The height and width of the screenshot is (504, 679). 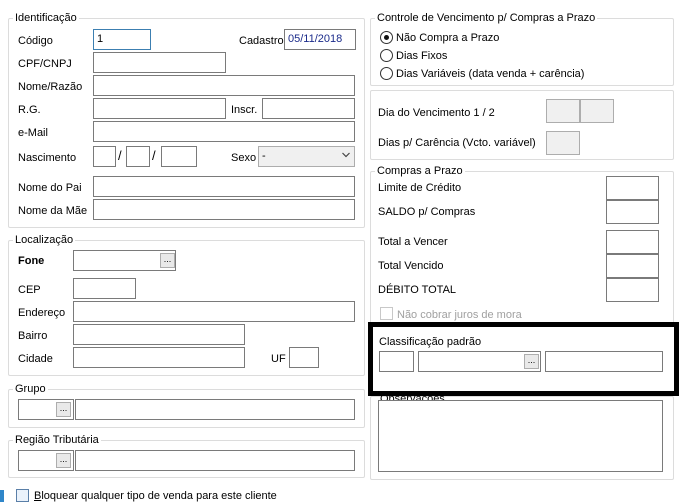 What do you see at coordinates (632, 188) in the screenshot?
I see `limite-credito-input` at bounding box center [632, 188].